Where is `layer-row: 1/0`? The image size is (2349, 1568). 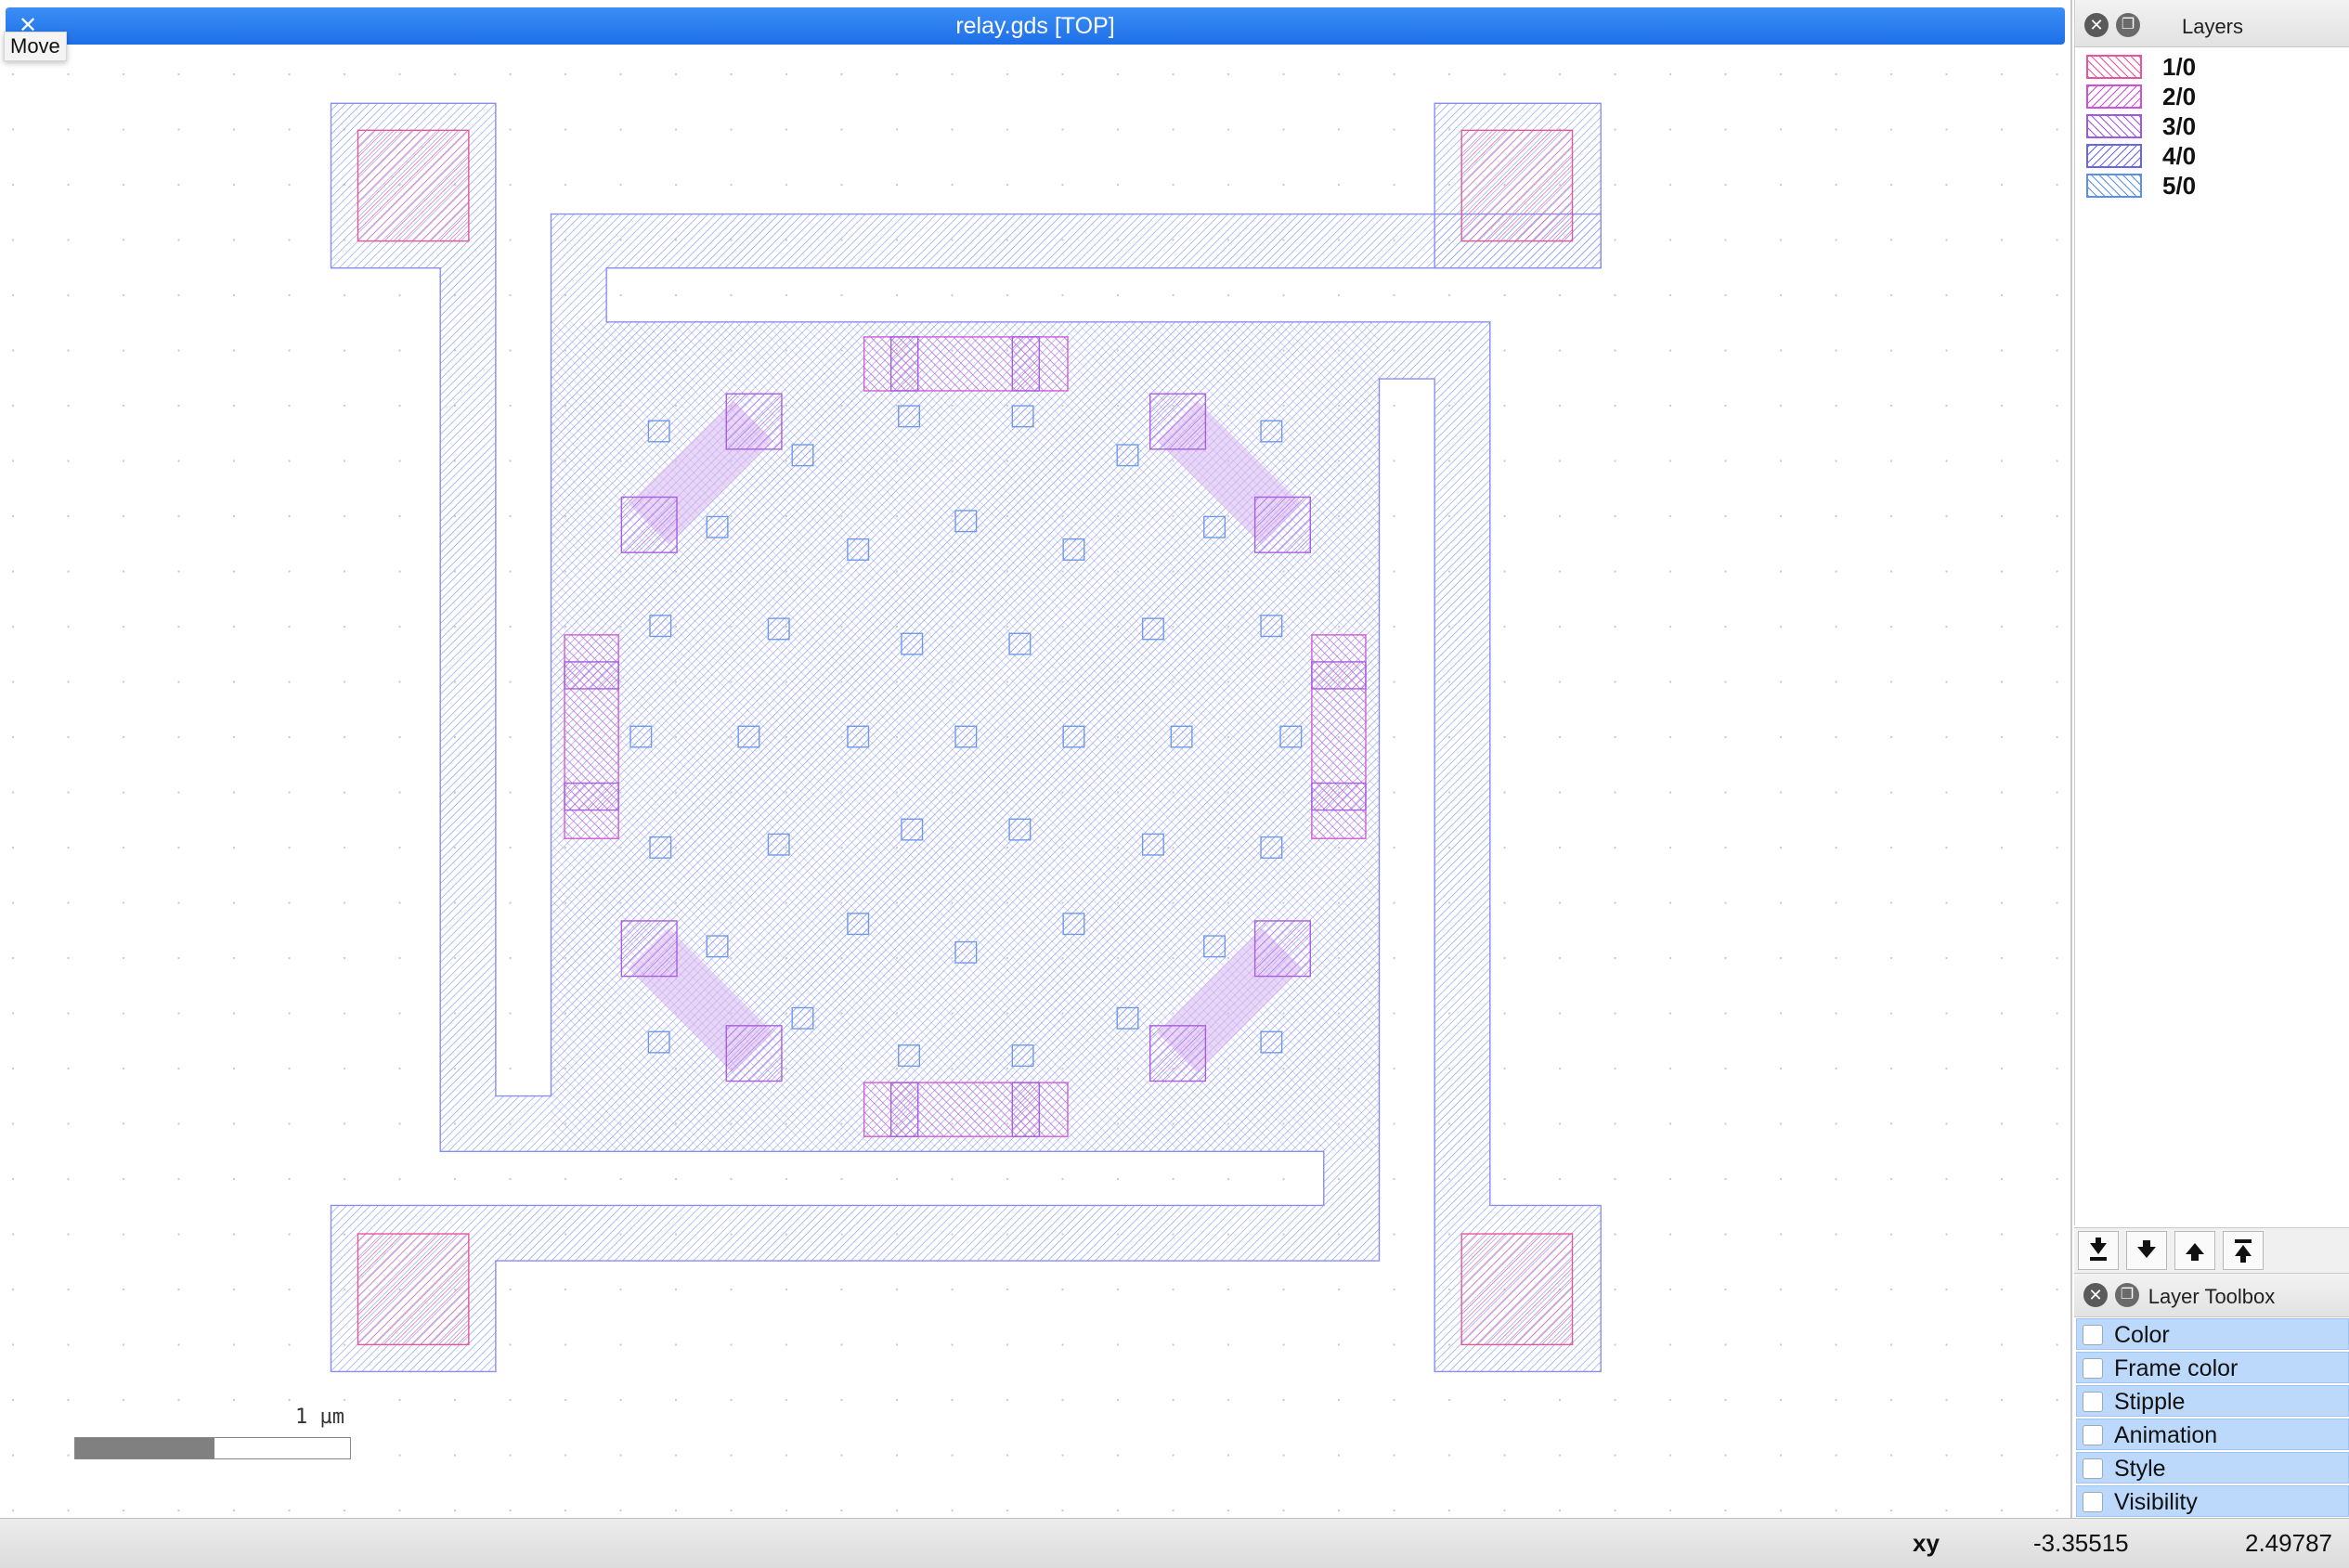
layer-row: 1/0 is located at coordinates (2211, 67).